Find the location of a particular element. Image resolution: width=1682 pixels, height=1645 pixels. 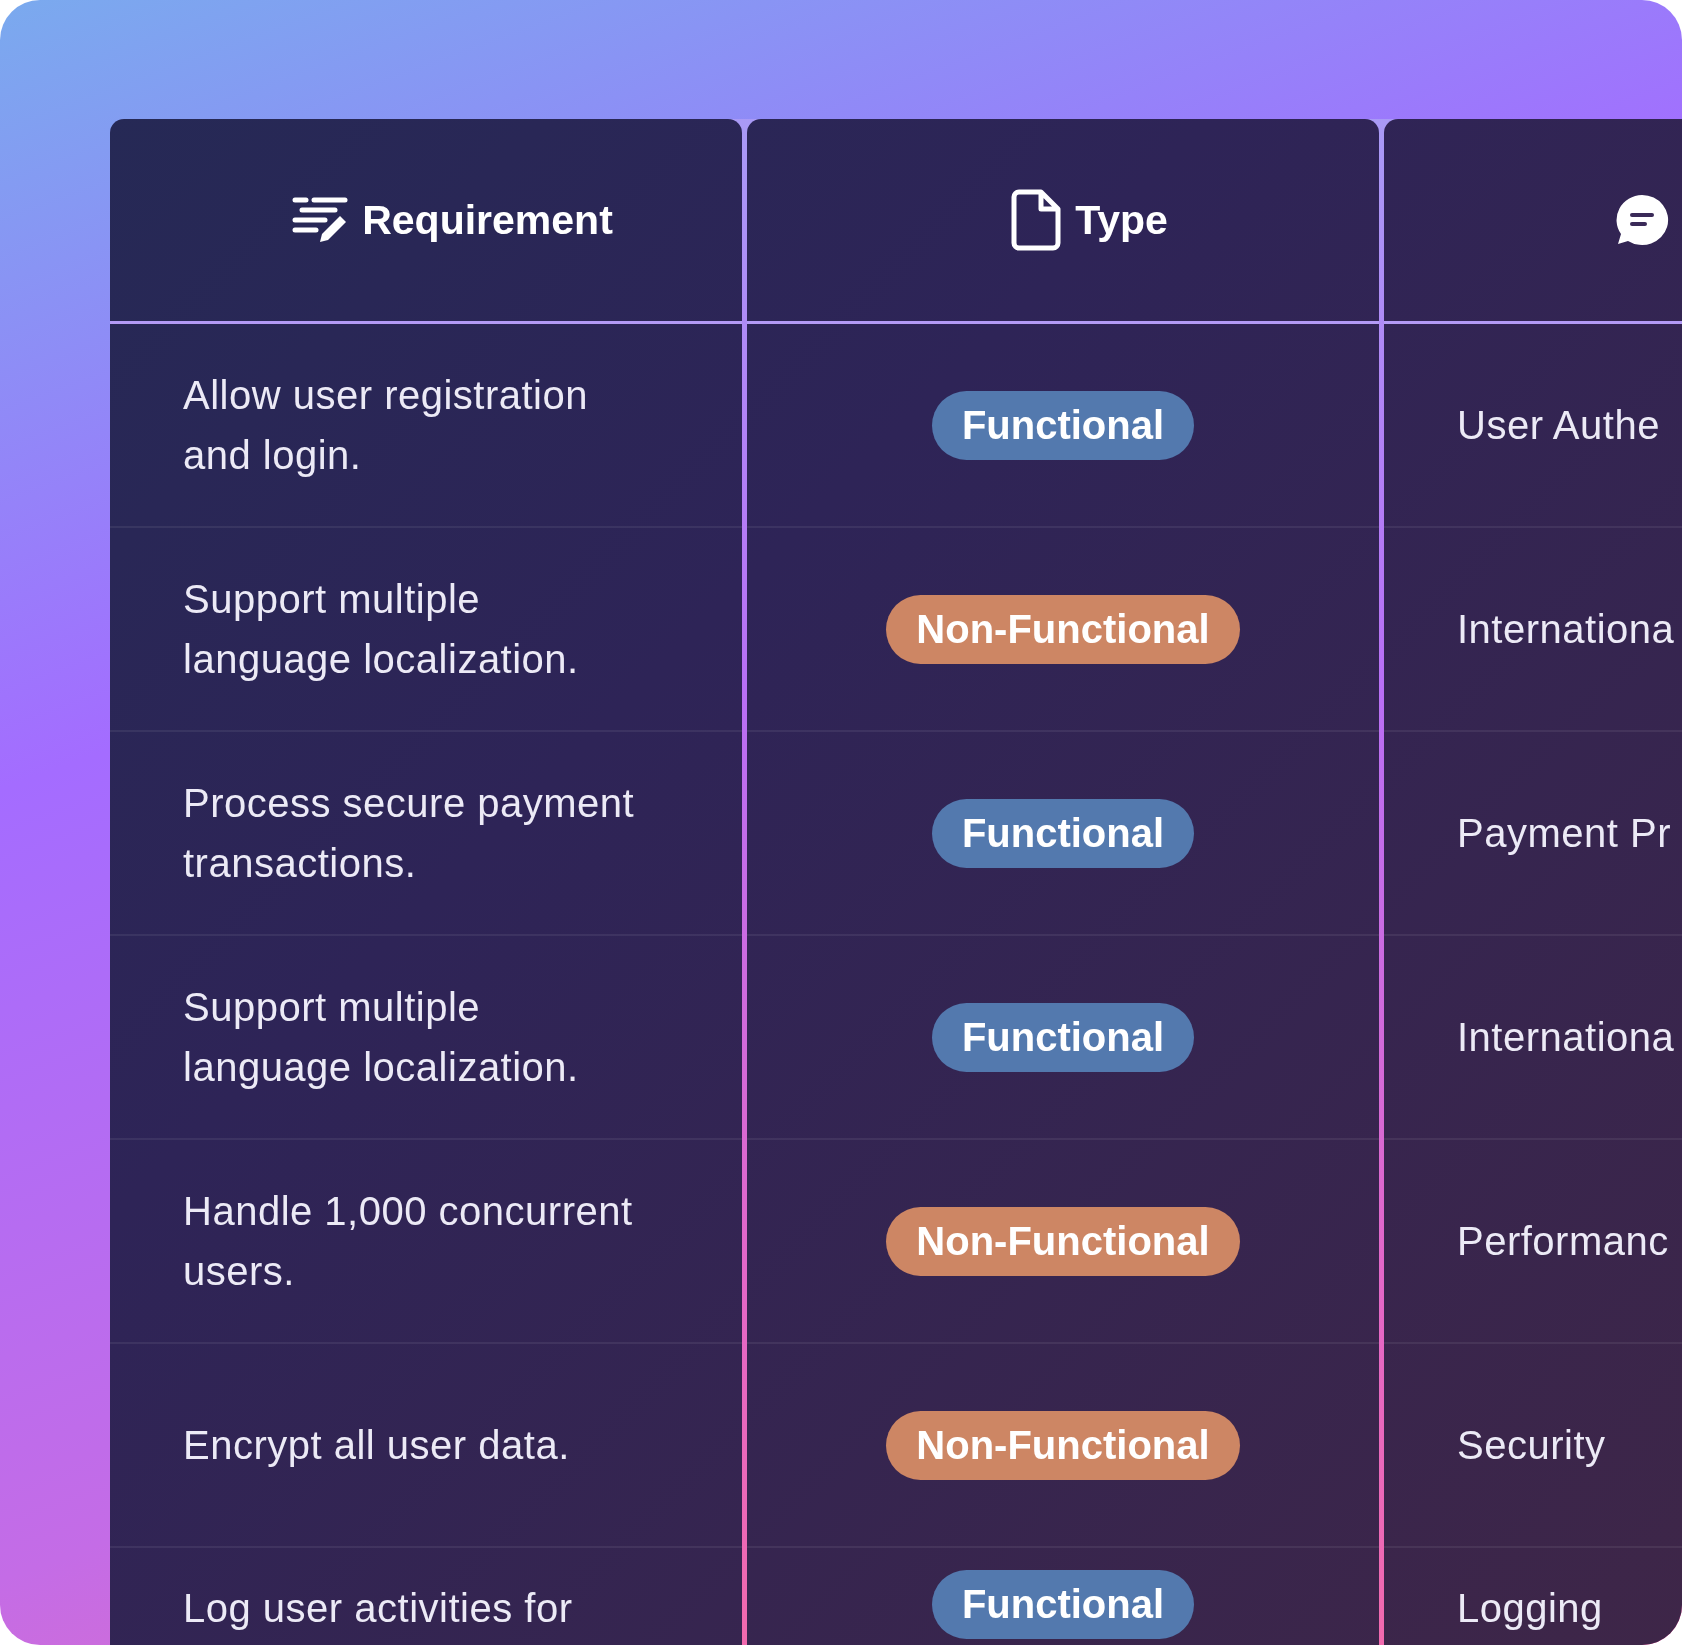

requirement-text: Encrypt all user data. is located at coordinates (376, 1445).